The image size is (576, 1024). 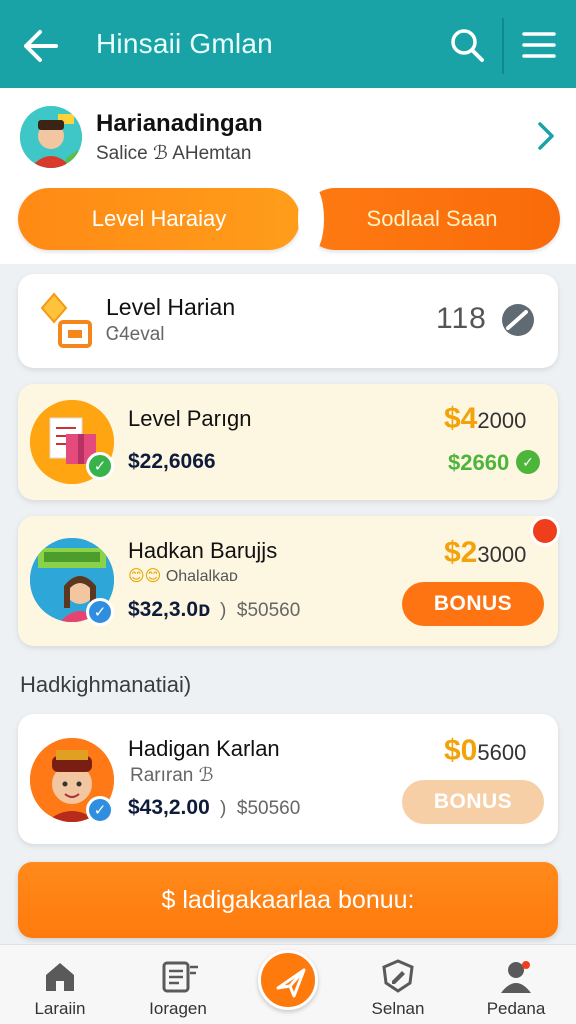 I want to click on emoji-row: 😊😊 Ohalalkaᴅ, so click(x=183, y=576).